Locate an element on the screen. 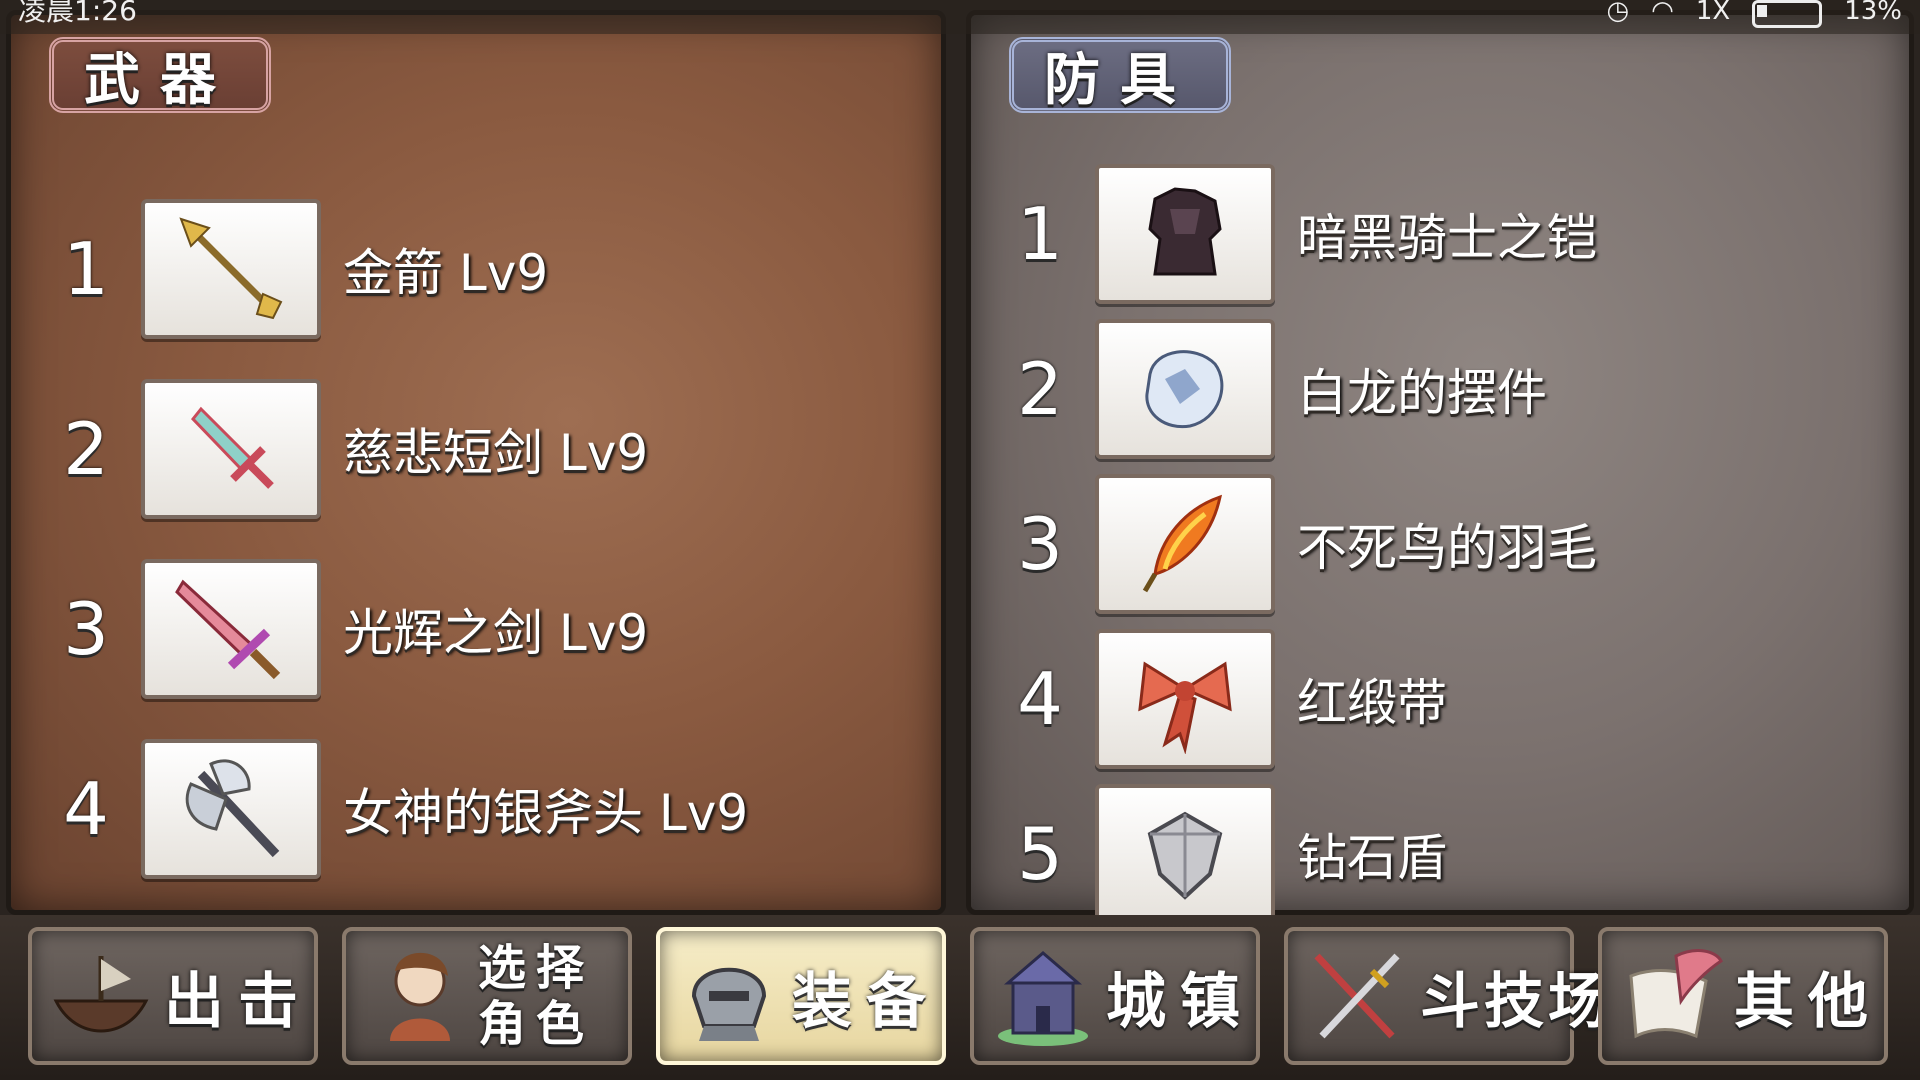 Image resolution: width=1920 pixels, height=1080 pixels. armor-row-5: 5 钻石盾 is located at coordinates (1216, 854).